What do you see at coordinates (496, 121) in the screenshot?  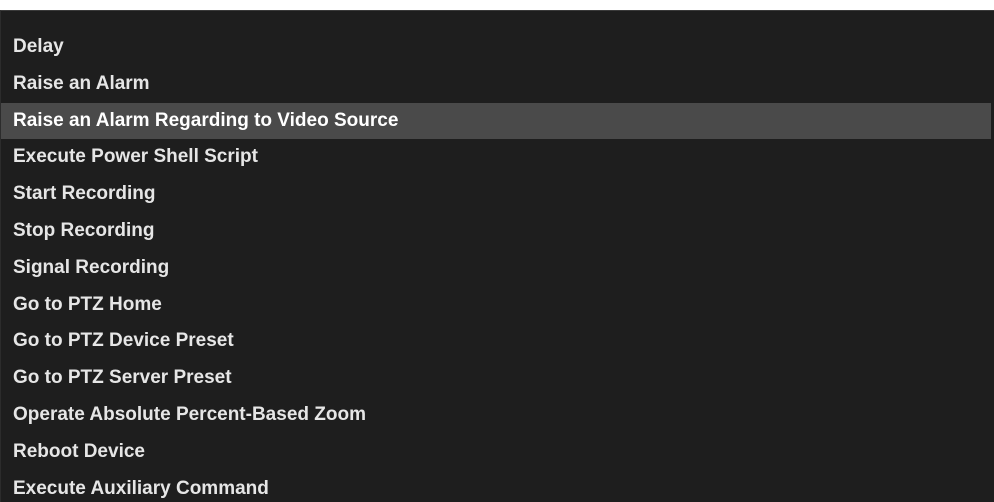 I see `list-item-raise-alarm-video-source: Raise an Alarm Regarding to Video Source` at bounding box center [496, 121].